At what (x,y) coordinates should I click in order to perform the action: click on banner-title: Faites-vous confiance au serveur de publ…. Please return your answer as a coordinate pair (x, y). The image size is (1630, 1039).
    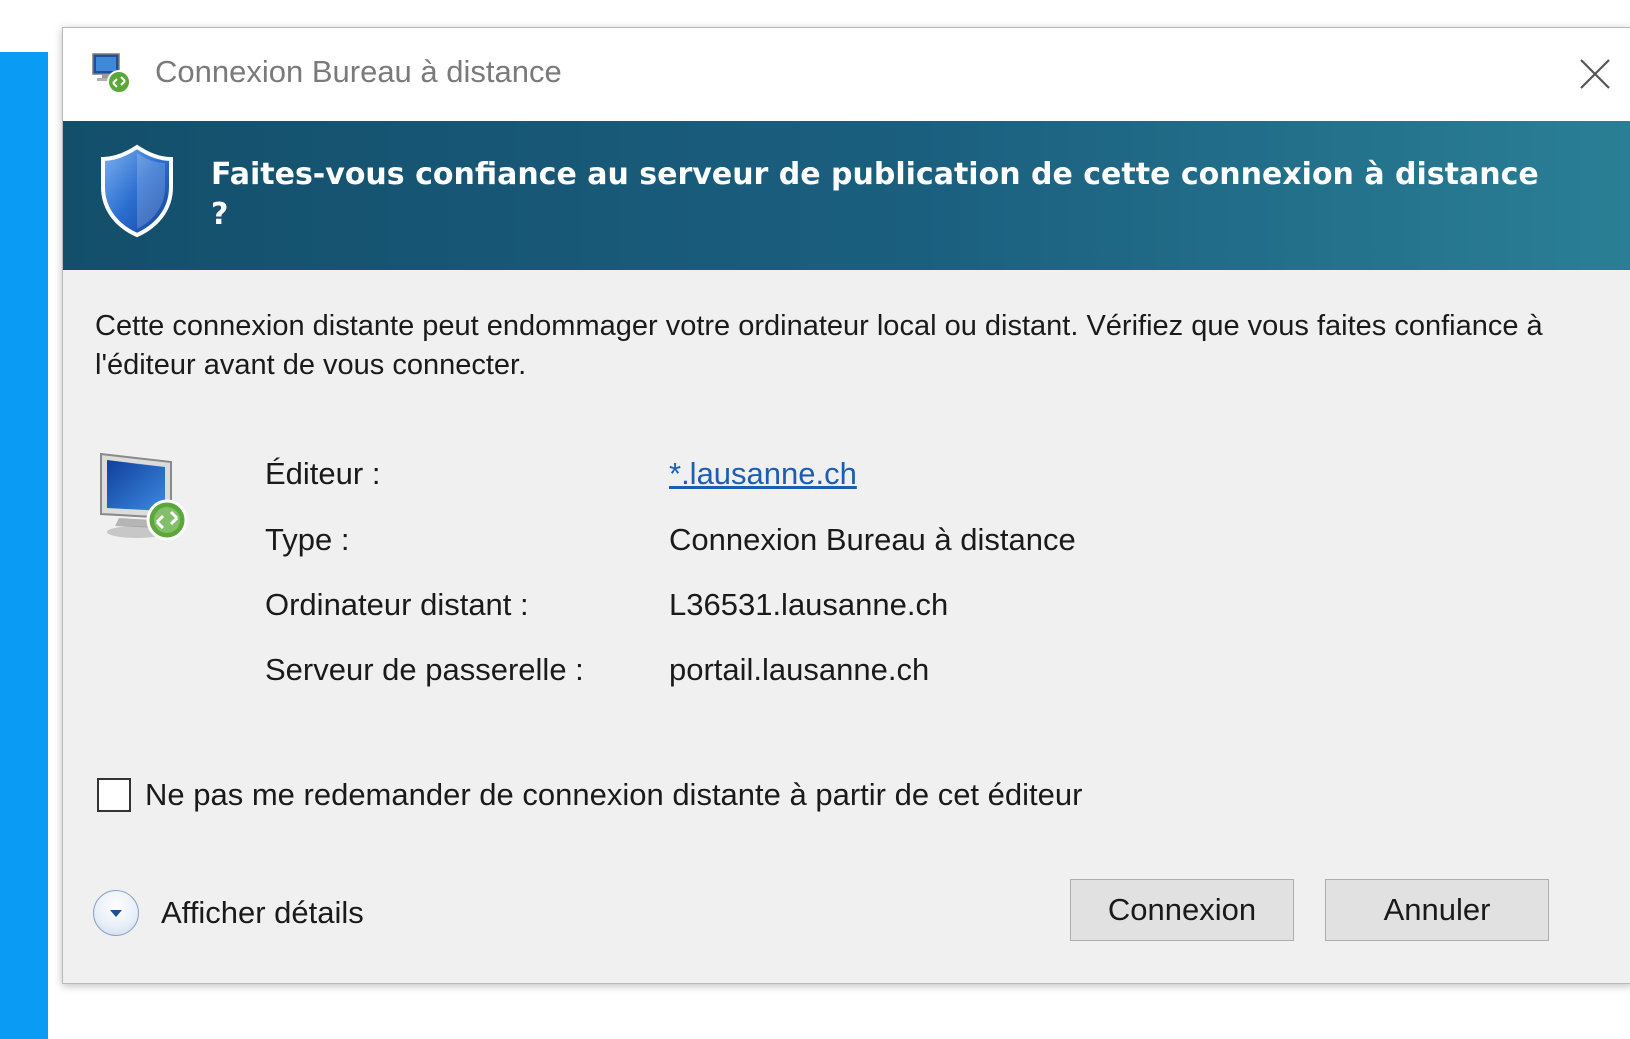
    Looking at the image, I should click on (875, 194).